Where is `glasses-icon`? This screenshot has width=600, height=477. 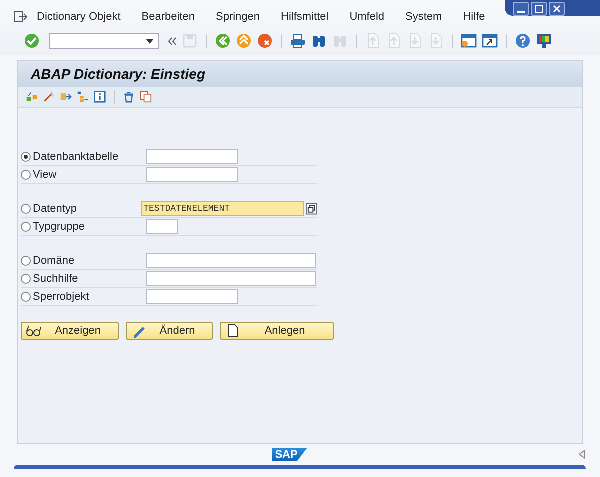
glasses-icon is located at coordinates (34, 331).